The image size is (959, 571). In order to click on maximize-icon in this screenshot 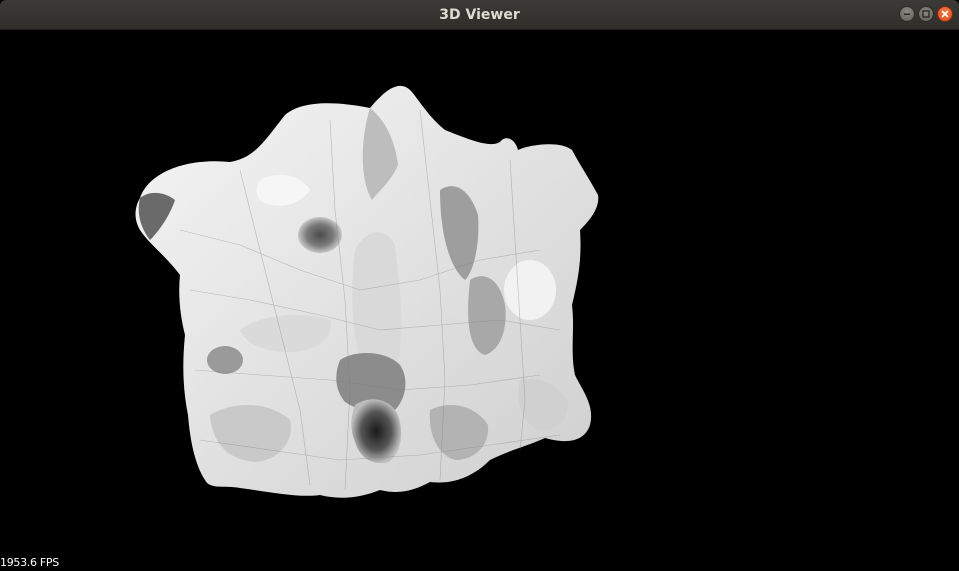, I will do `click(926, 14)`.